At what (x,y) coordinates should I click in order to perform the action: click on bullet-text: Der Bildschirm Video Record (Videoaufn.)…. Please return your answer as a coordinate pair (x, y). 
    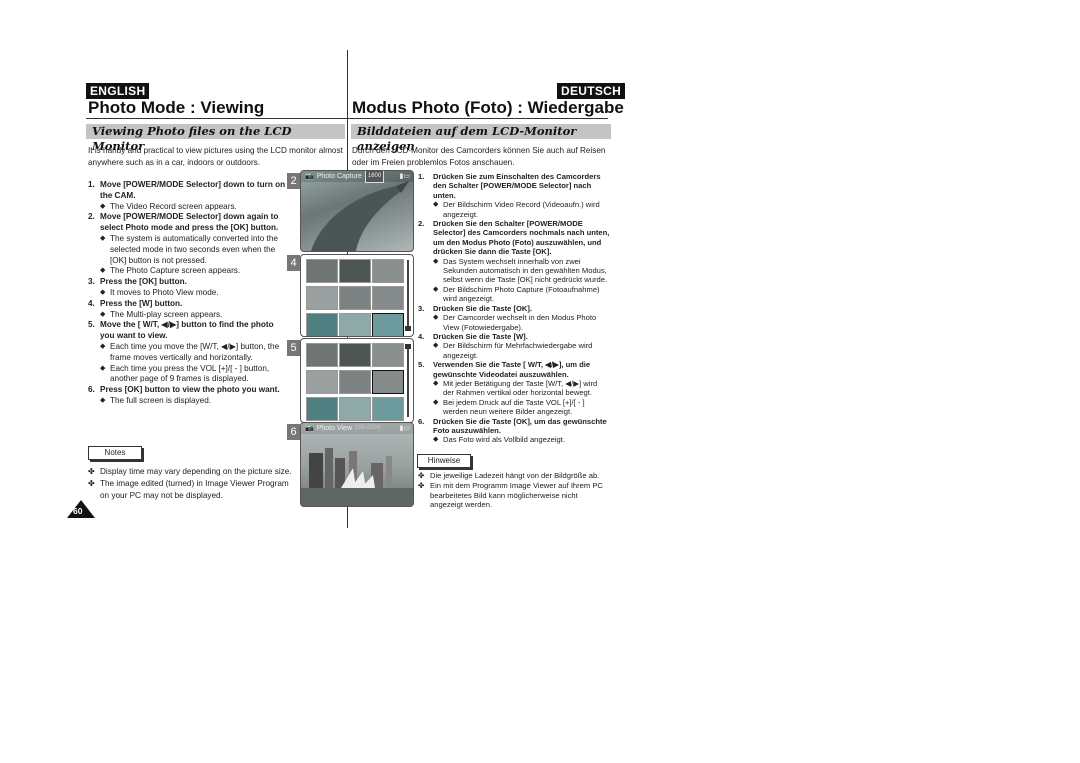
    Looking at the image, I should click on (521, 209).